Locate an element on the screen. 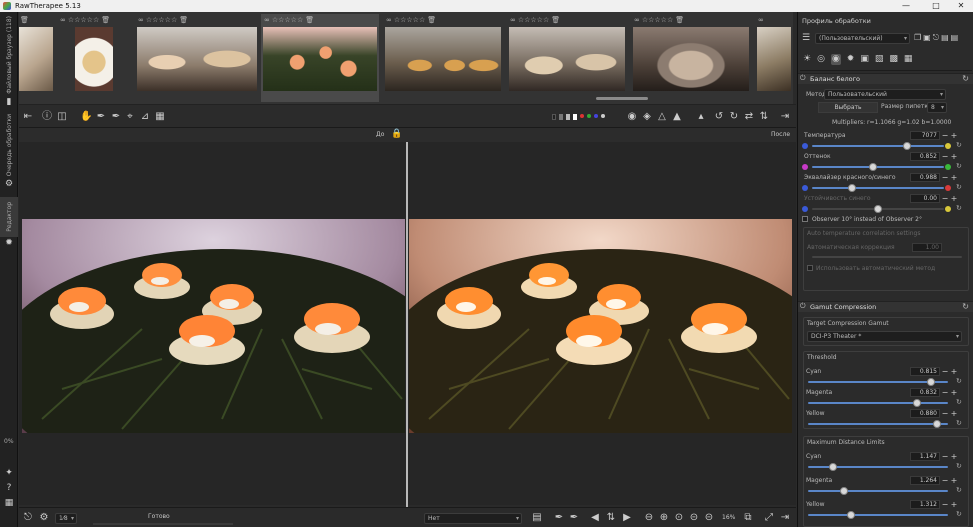  save-icon: ⎋ is located at coordinates (28, 518).